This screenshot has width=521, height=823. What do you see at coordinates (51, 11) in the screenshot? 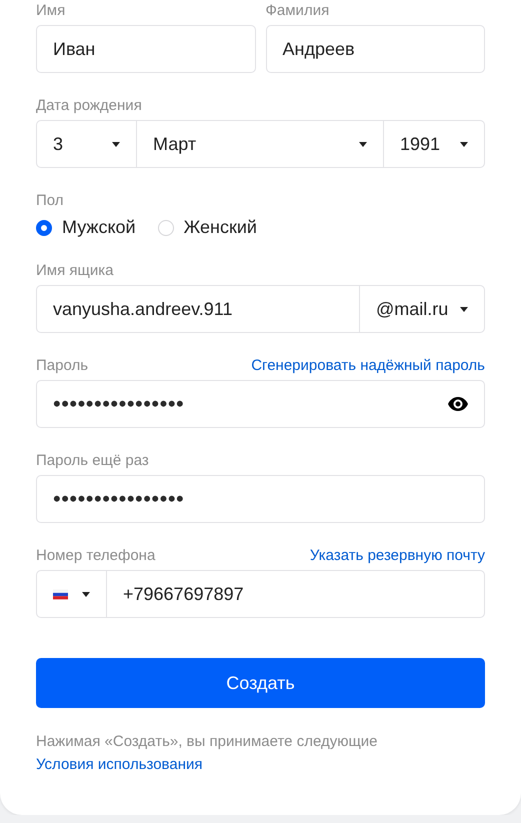
I see `field-label: Имя` at bounding box center [51, 11].